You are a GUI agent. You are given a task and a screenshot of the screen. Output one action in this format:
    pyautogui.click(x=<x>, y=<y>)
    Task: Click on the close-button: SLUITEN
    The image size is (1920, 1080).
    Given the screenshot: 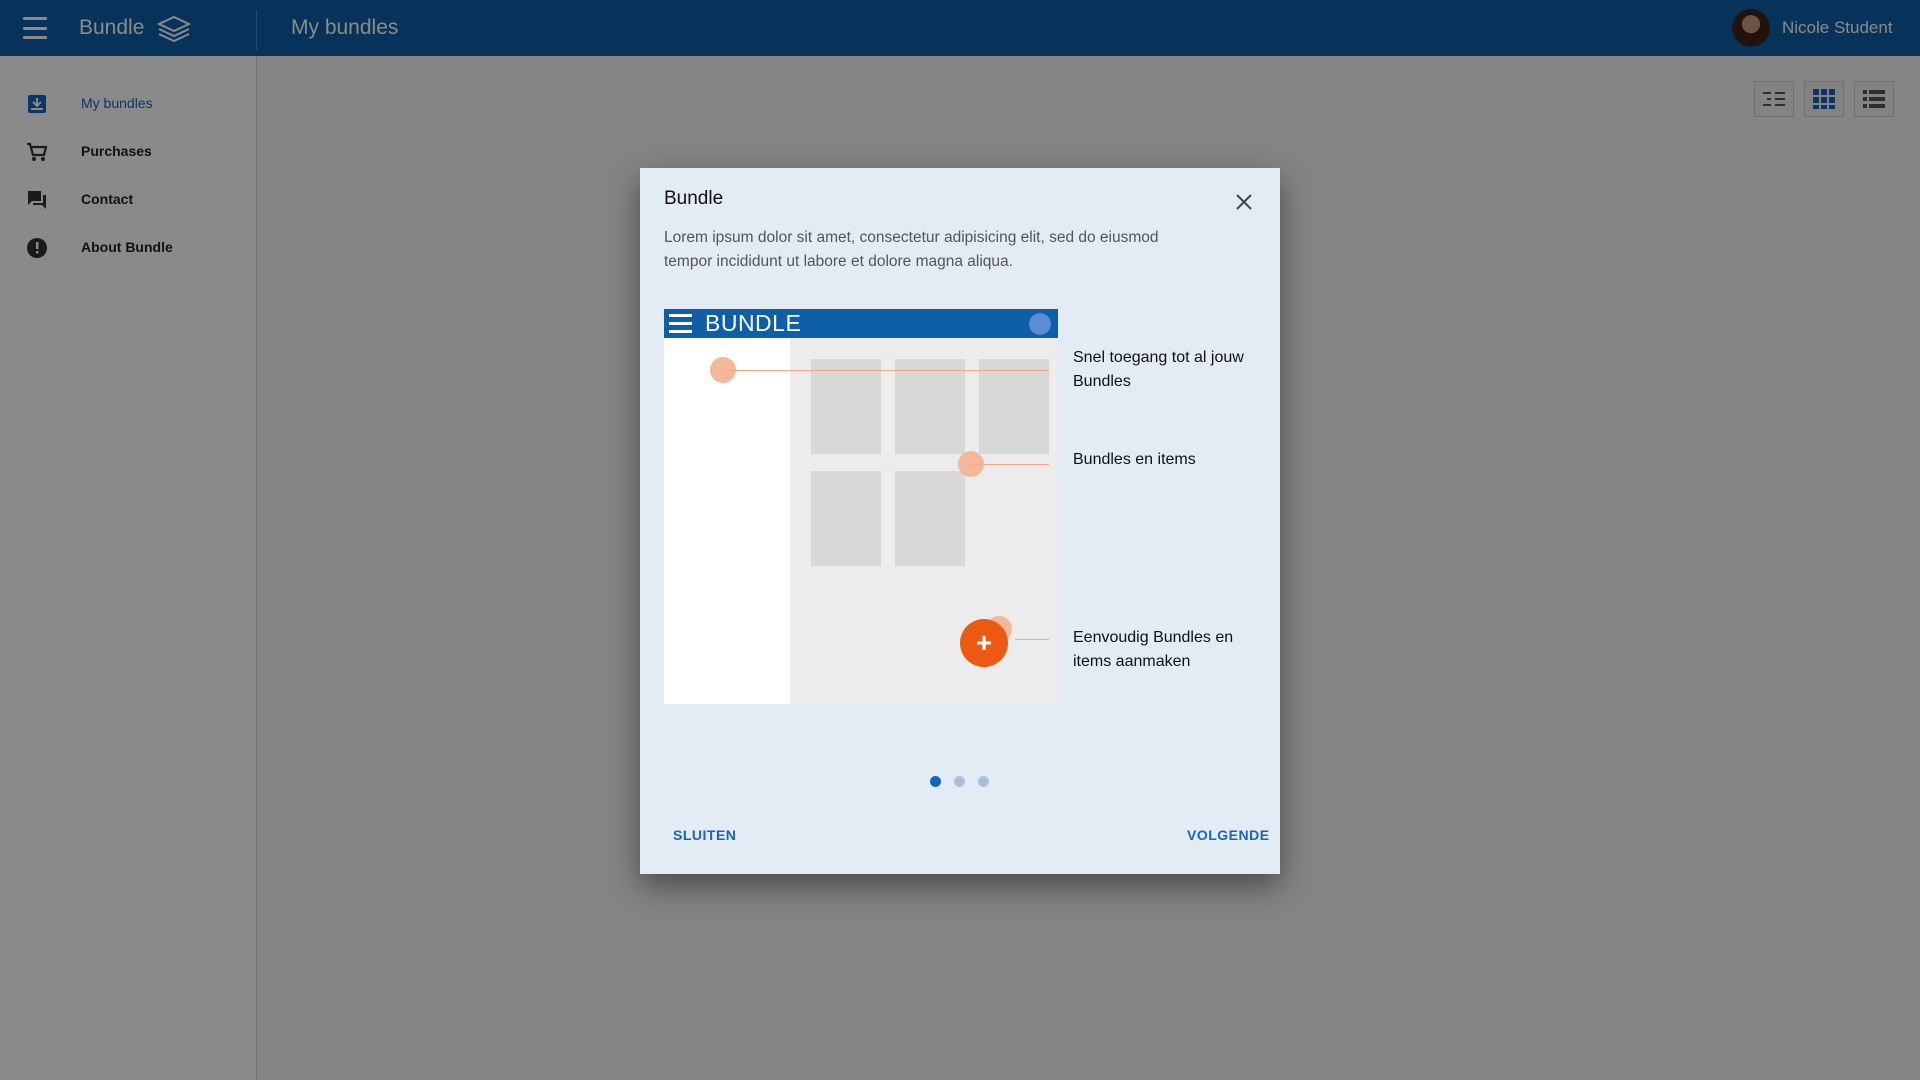 What is the action you would take?
    pyautogui.click(x=704, y=835)
    